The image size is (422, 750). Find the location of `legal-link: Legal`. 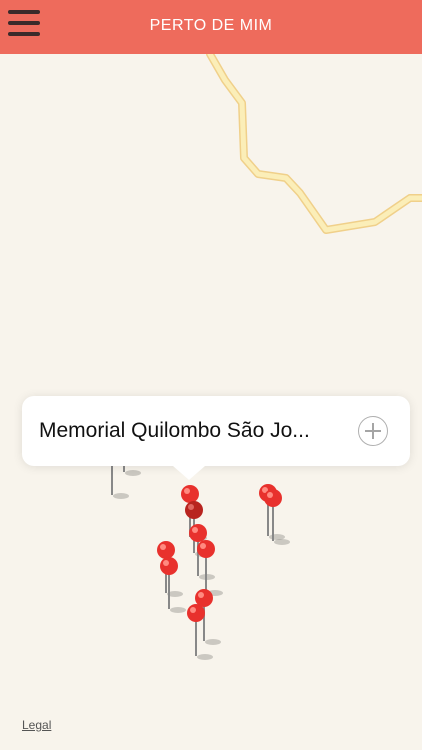

legal-link: Legal is located at coordinates (36, 725).